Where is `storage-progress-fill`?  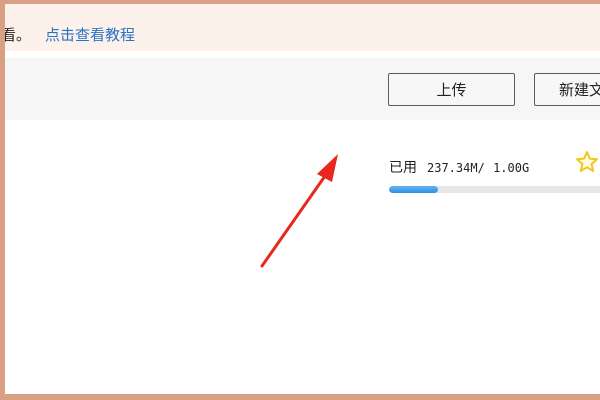
storage-progress-fill is located at coordinates (413, 189).